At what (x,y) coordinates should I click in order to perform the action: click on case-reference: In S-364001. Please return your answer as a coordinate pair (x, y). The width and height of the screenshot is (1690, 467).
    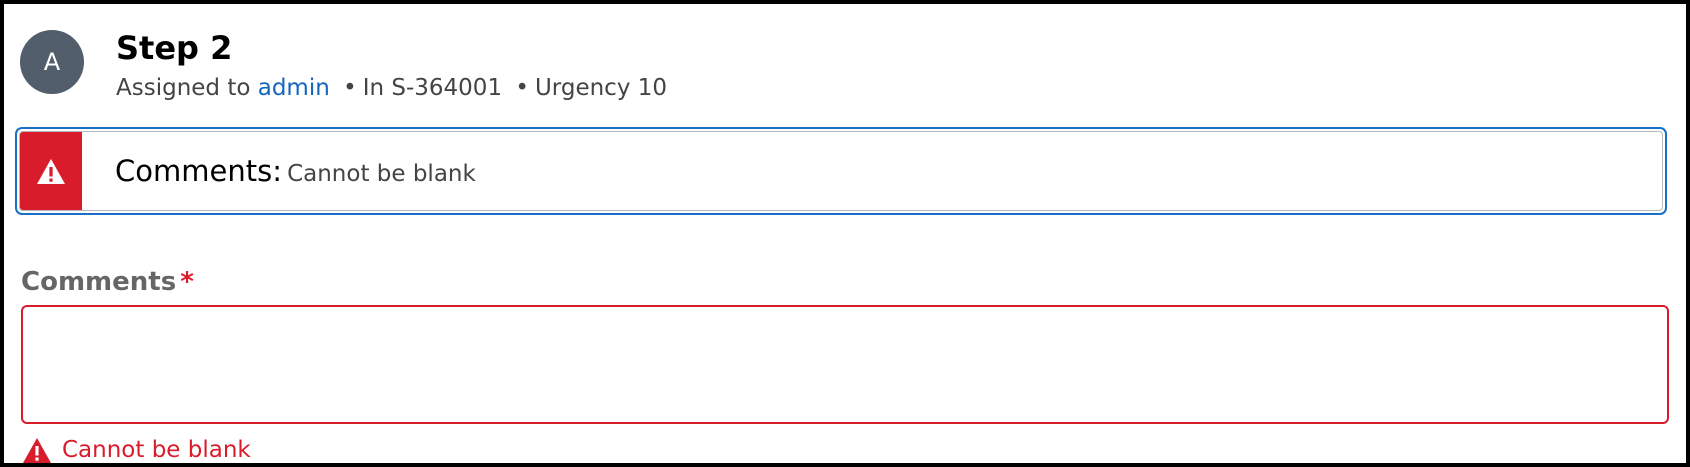
    Looking at the image, I should click on (432, 88).